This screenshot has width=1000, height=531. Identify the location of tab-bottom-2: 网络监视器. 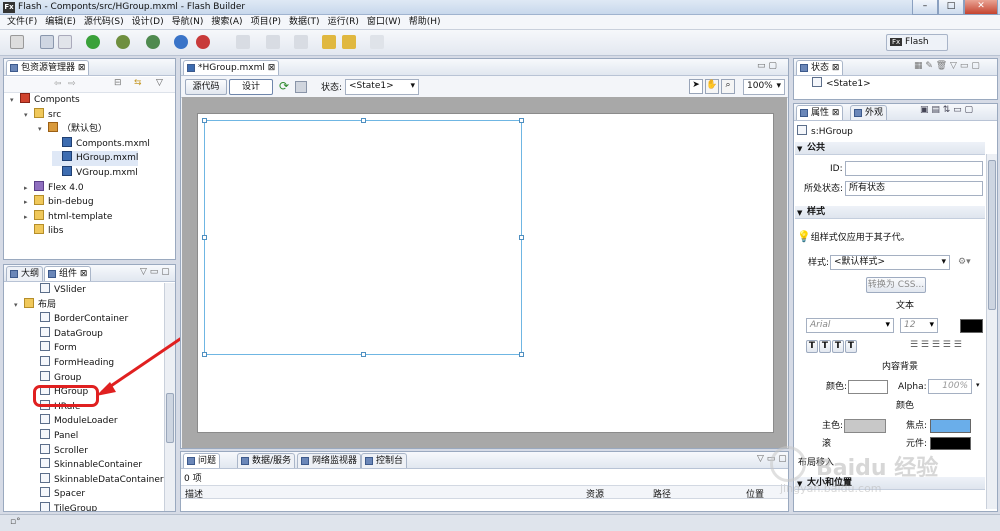
(329, 460).